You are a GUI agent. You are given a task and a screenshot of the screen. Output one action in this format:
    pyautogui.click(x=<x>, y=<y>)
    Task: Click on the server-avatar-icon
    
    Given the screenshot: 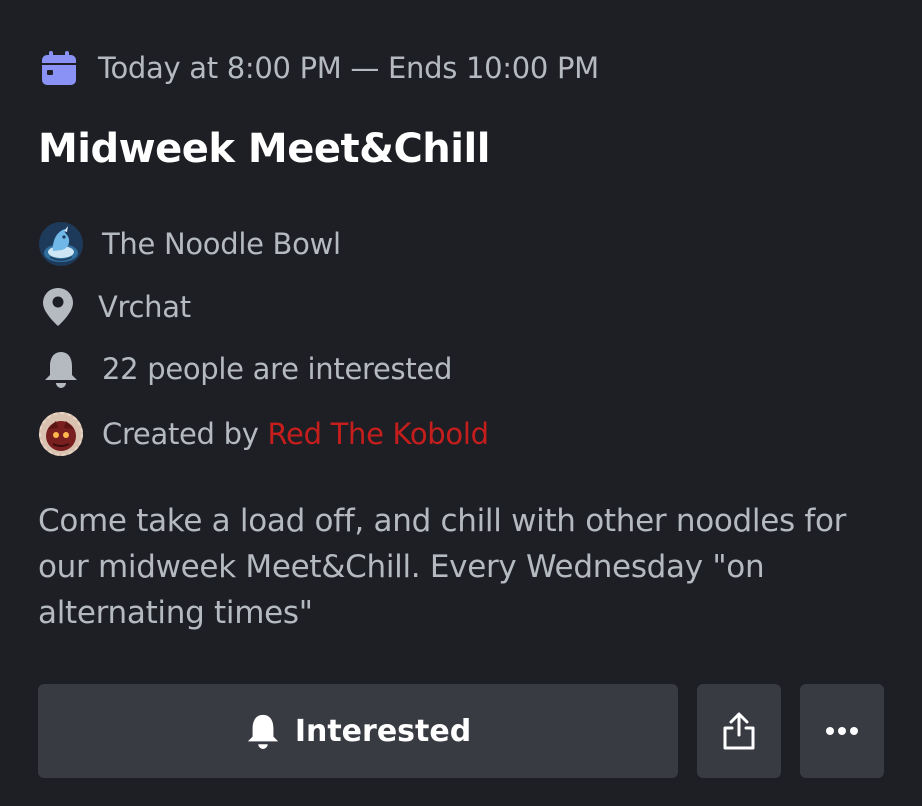 What is the action you would take?
    pyautogui.click(x=61, y=244)
    